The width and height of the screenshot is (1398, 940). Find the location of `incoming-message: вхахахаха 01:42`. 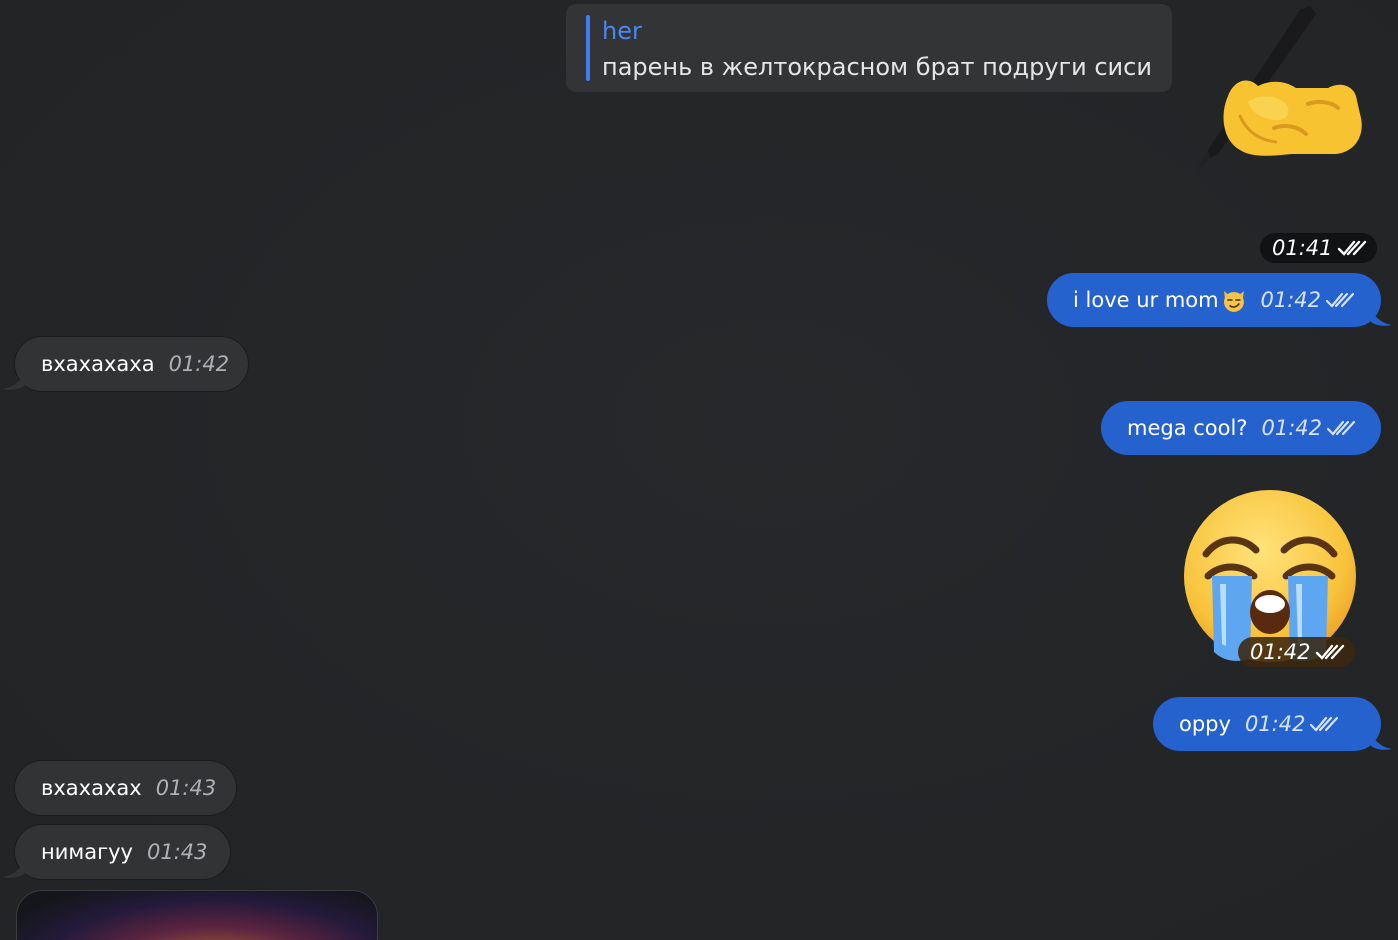

incoming-message: вхахахаха 01:42 is located at coordinates (131, 364).